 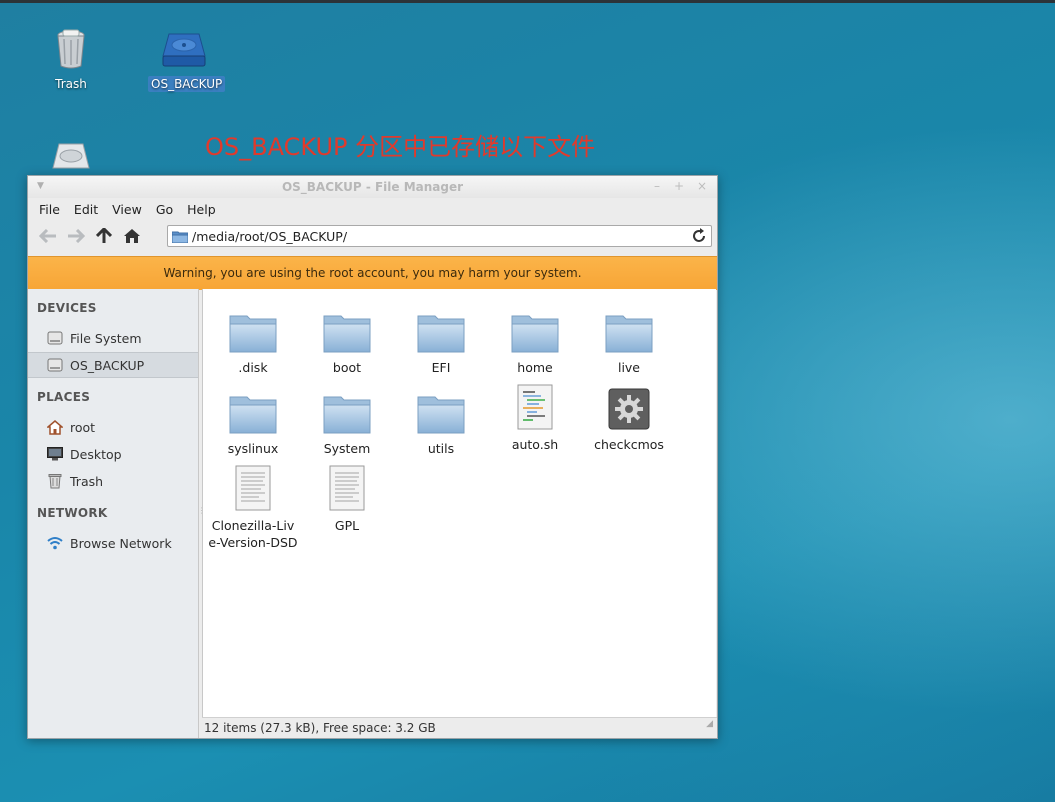 I want to click on file-name: live, so click(x=629, y=367).